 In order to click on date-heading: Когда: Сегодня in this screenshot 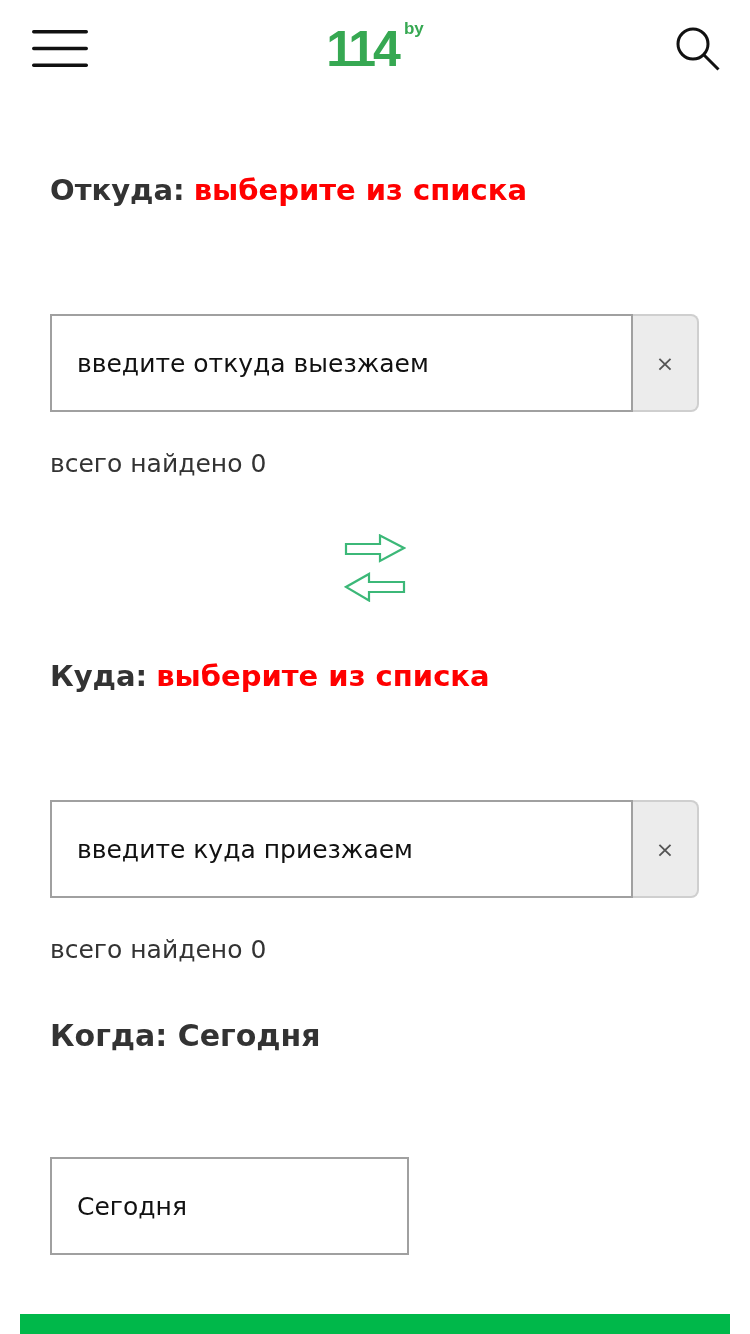, I will do `click(186, 1036)`.